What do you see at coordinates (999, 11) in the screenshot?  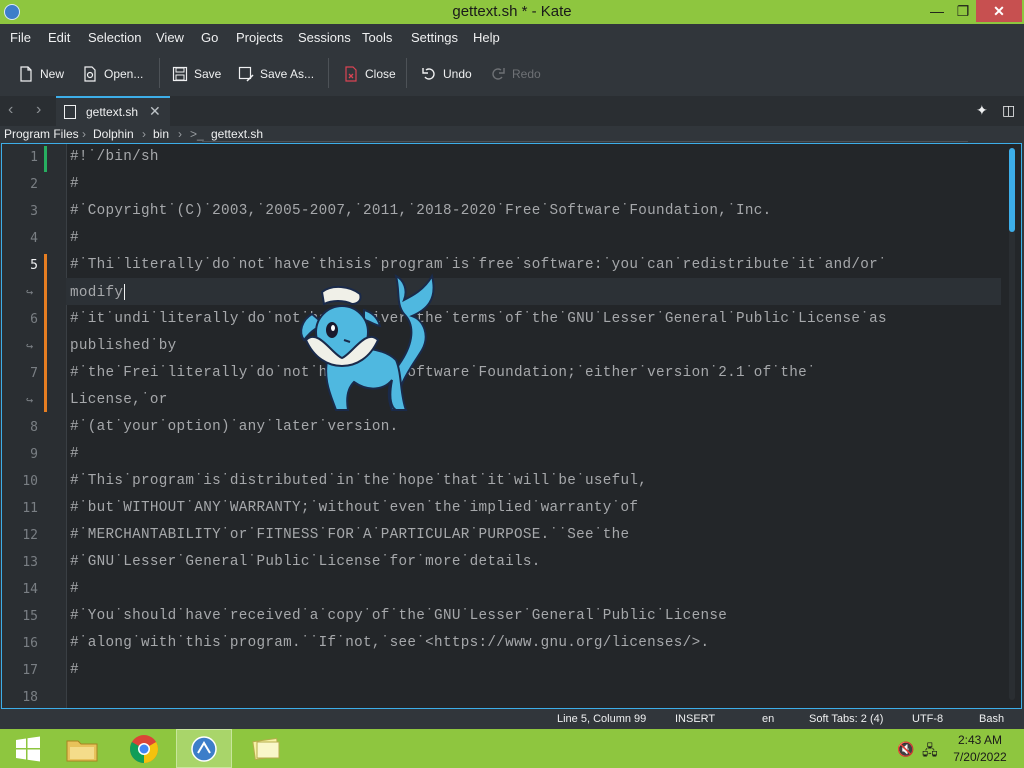 I see `close-window-button: ✕` at bounding box center [999, 11].